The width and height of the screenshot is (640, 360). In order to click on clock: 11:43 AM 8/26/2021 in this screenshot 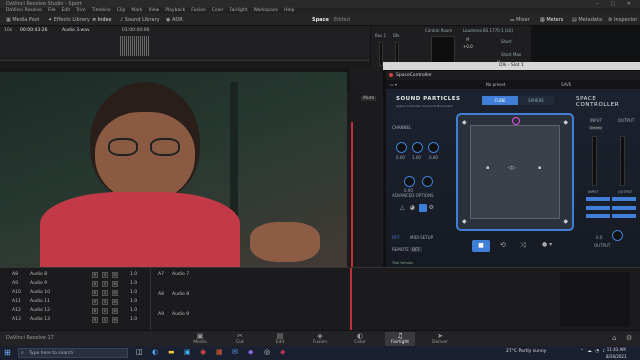, I will do `click(616, 353)`.